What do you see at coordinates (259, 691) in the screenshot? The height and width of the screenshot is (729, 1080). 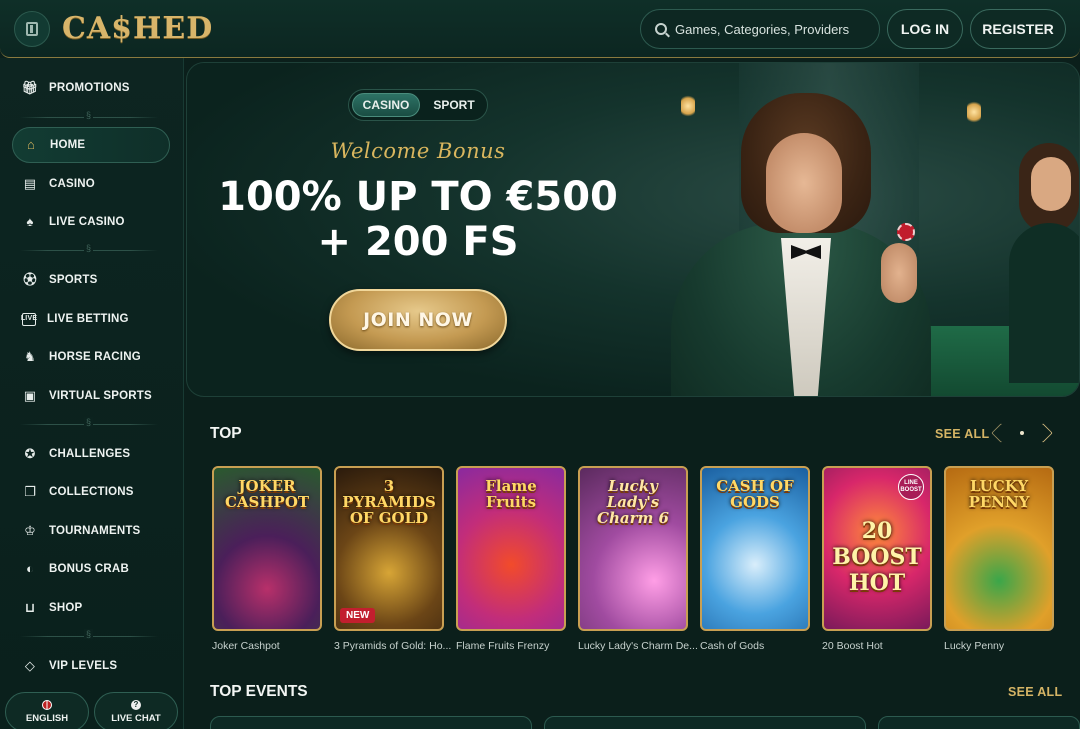 I see `section-title-top-events: TOP EVENTS` at bounding box center [259, 691].